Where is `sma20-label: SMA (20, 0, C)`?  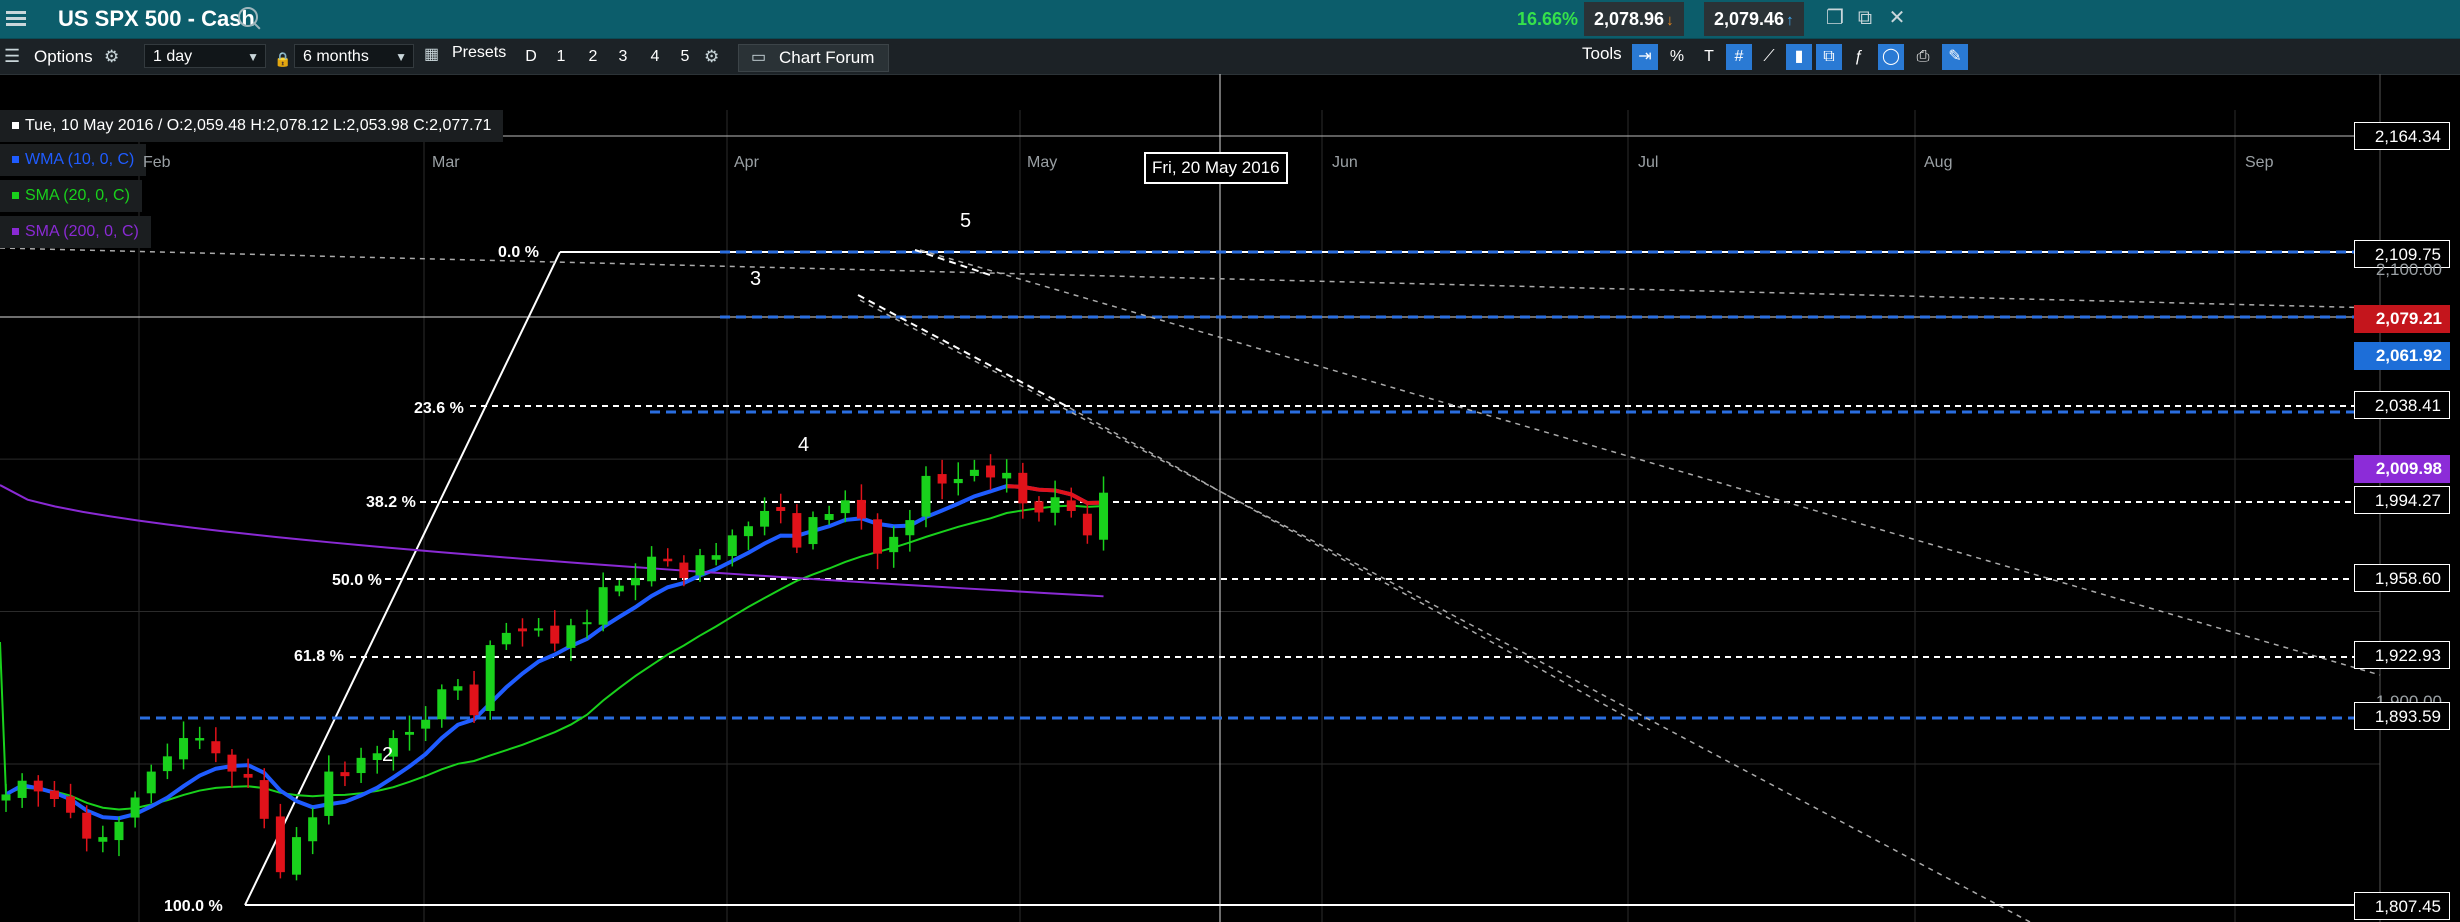
sma20-label: SMA (20, 0, C) is located at coordinates (77, 195).